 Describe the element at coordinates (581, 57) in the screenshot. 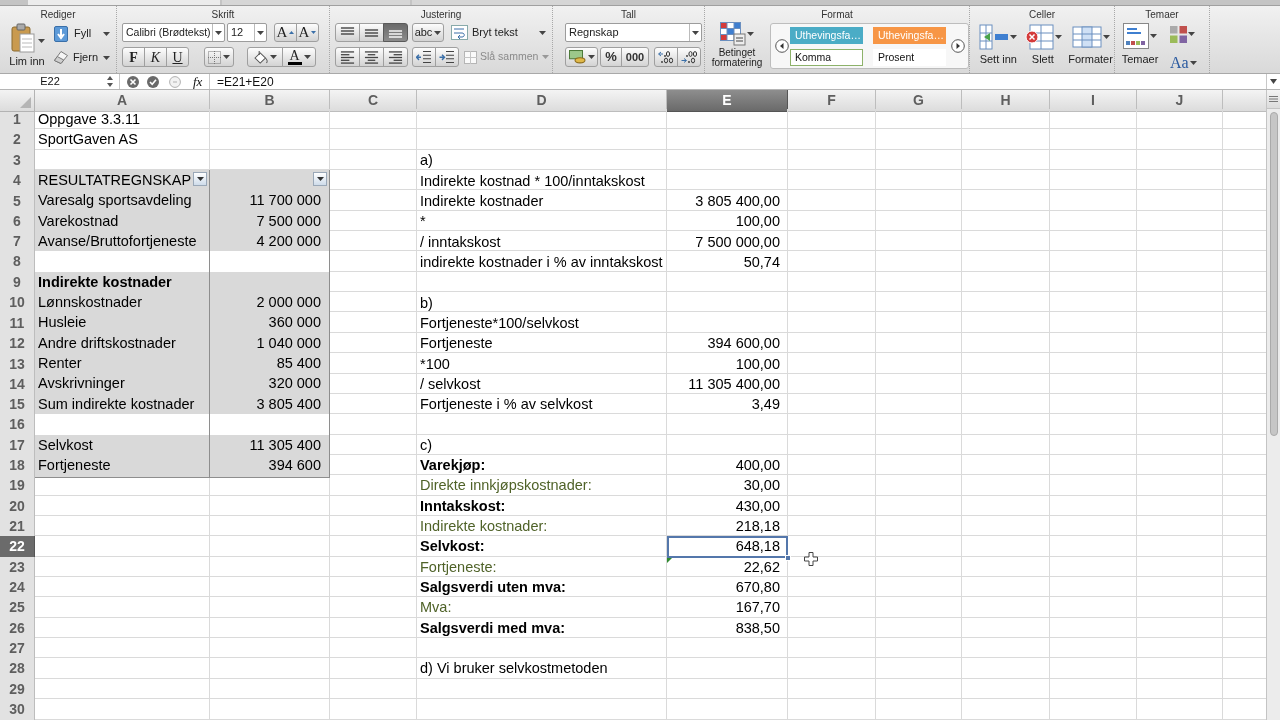

I see `currency-button` at that location.